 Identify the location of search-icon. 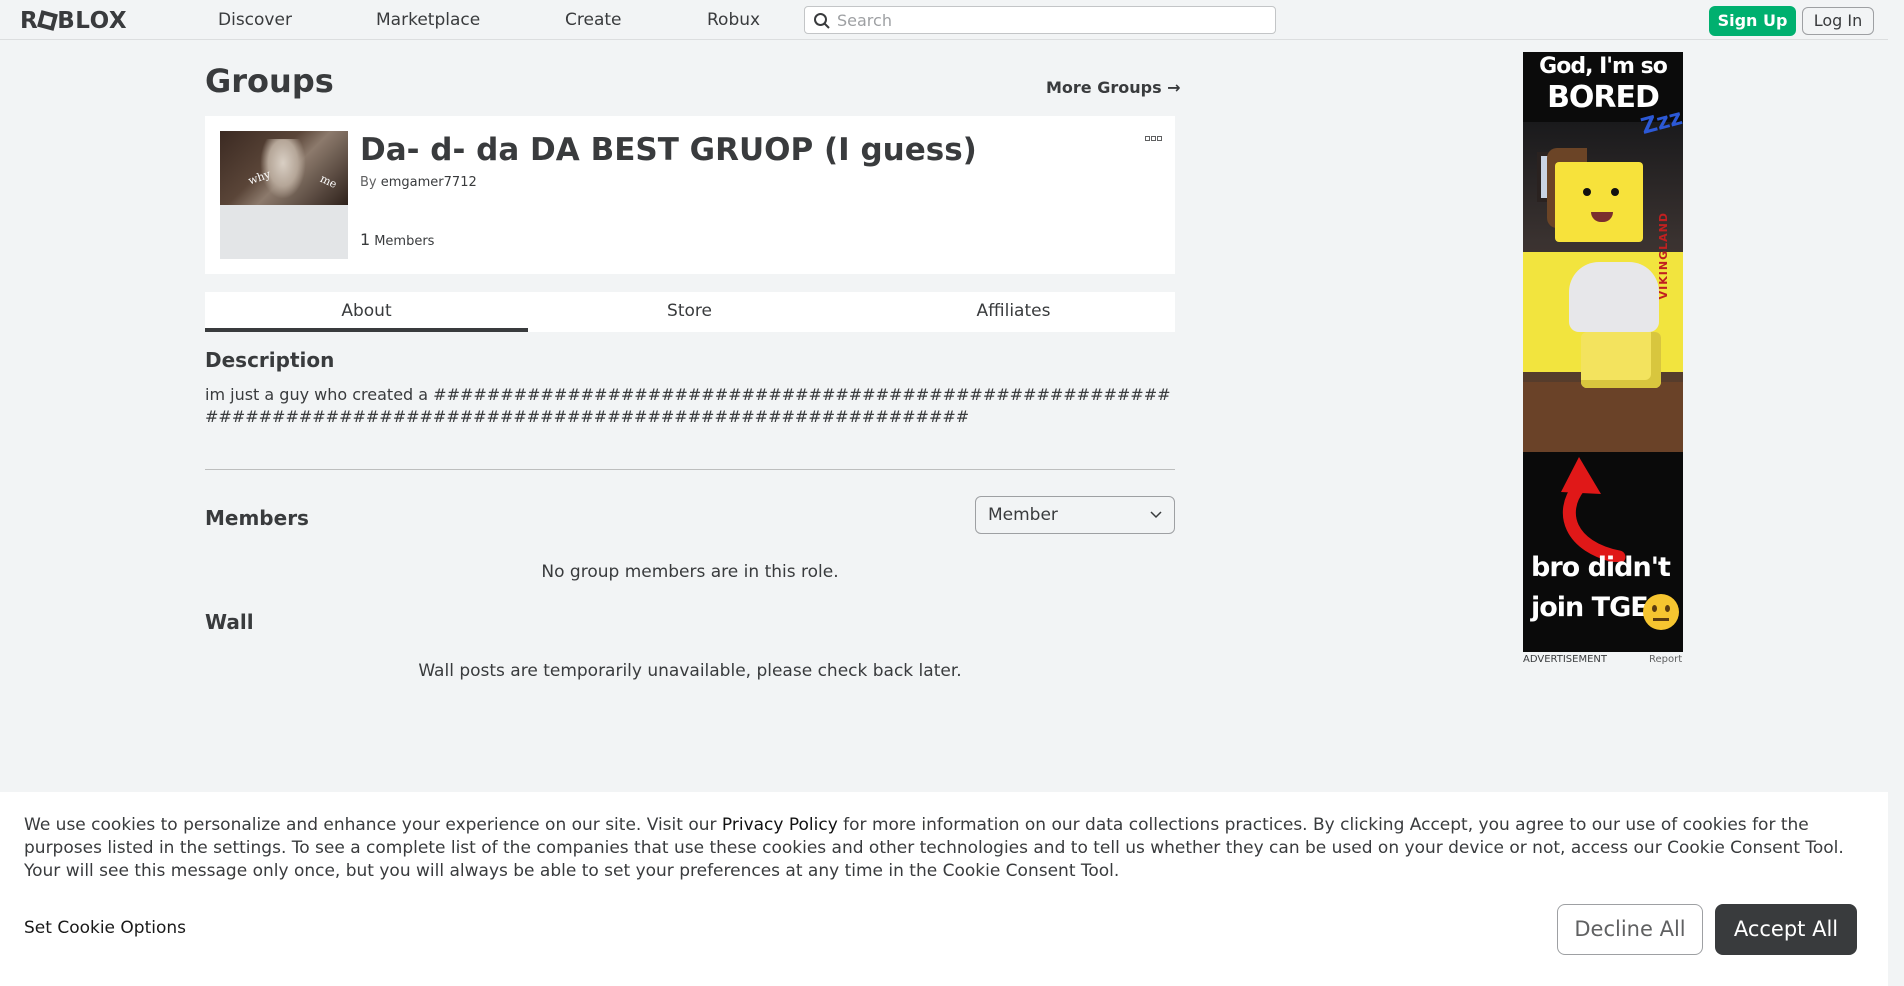
(822, 21).